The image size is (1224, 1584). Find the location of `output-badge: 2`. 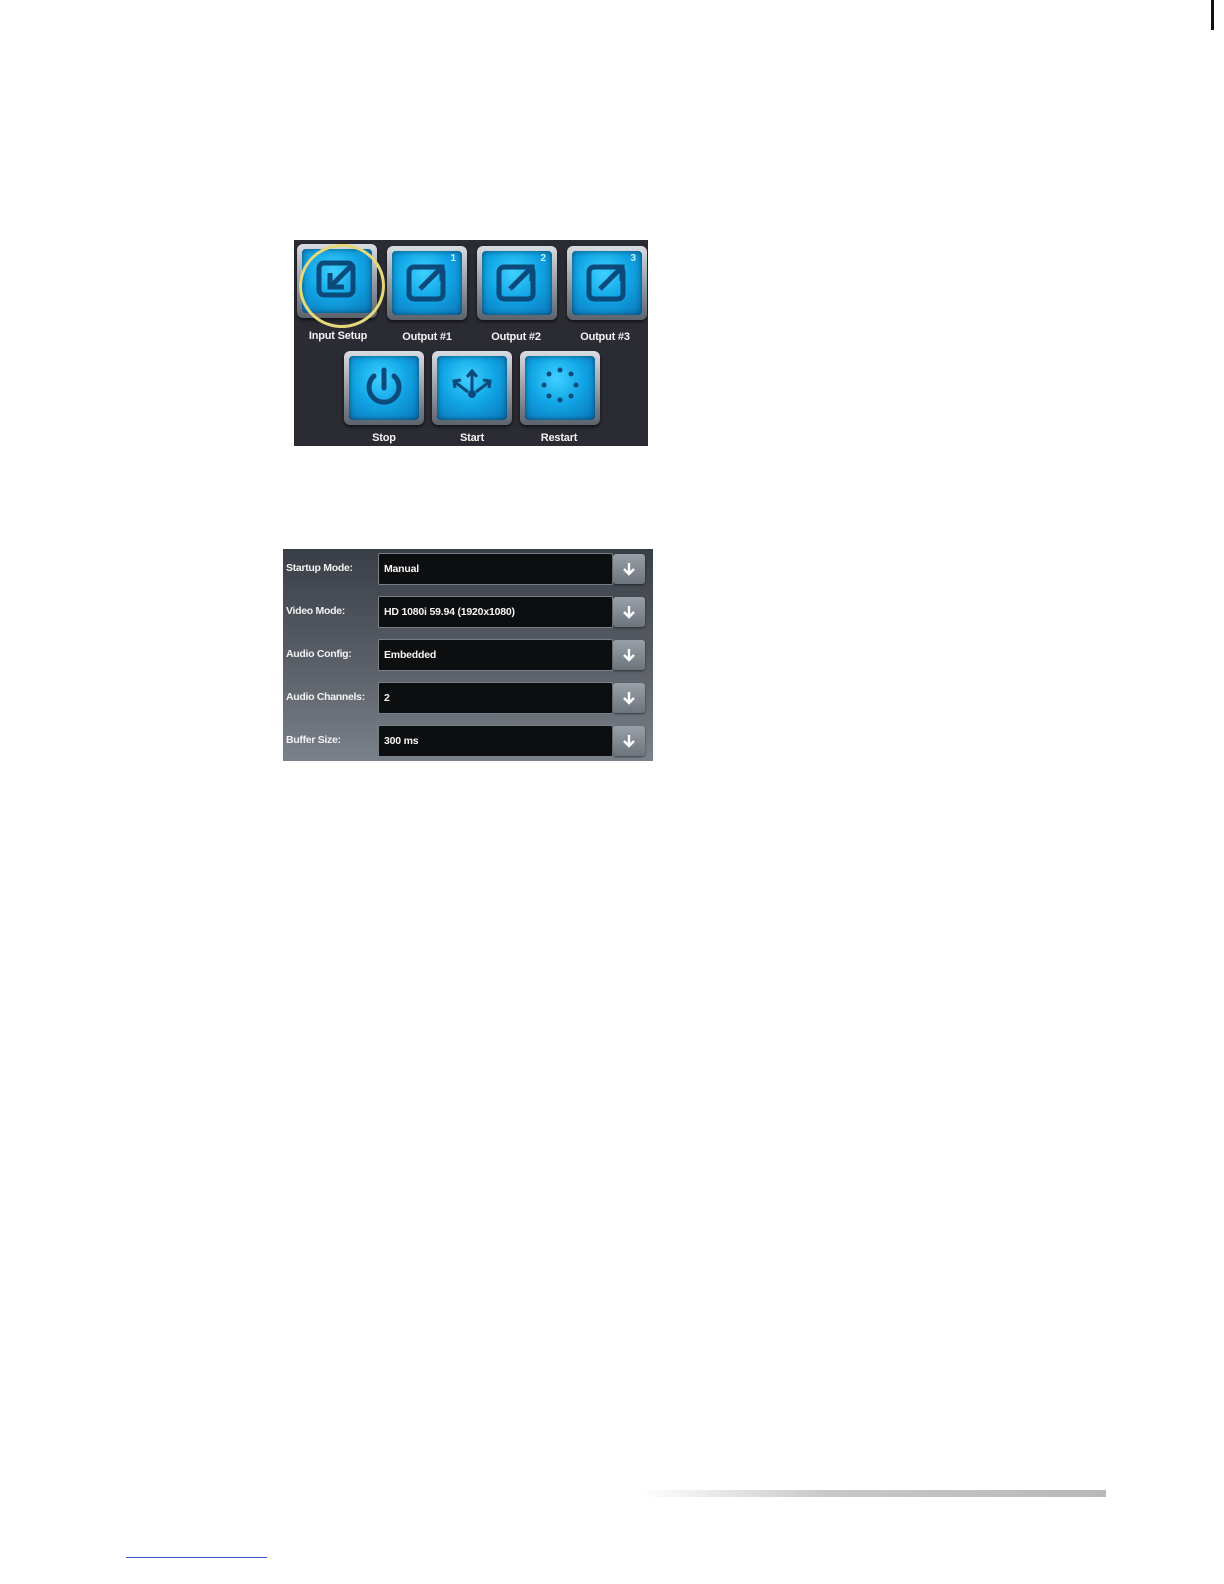

output-badge: 2 is located at coordinates (543, 258).